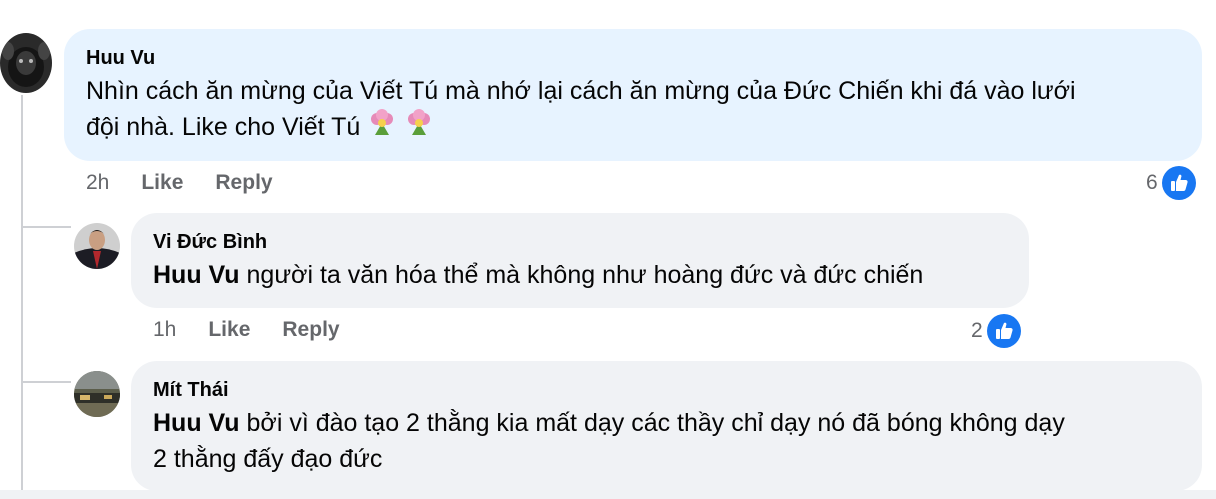  I want to click on reaction-count: 6, so click(1152, 182).